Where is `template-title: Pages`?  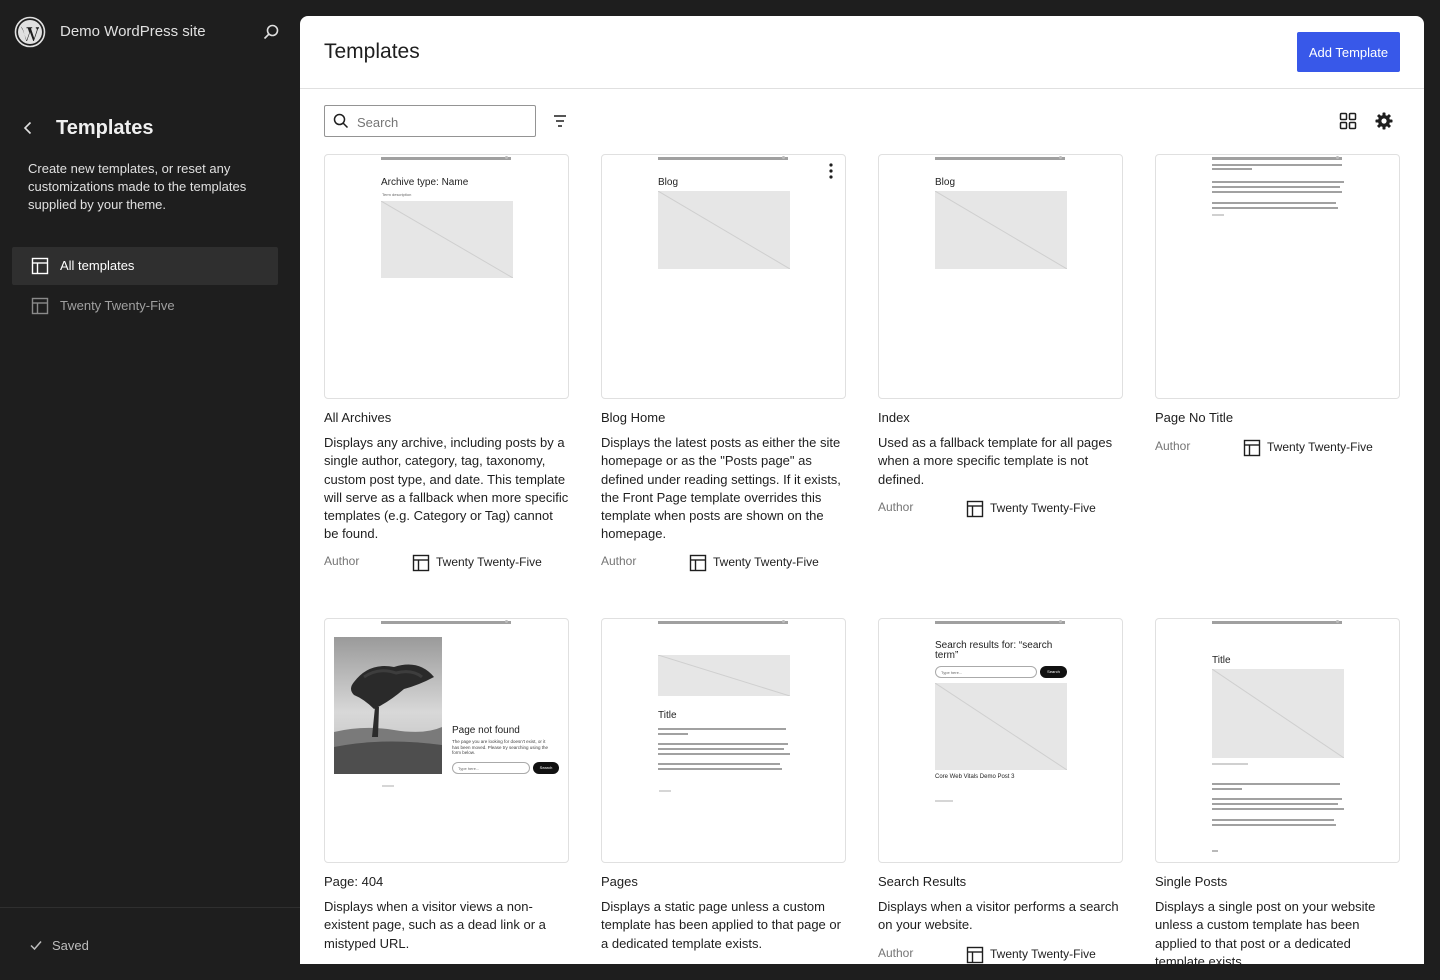 template-title: Pages is located at coordinates (619, 881).